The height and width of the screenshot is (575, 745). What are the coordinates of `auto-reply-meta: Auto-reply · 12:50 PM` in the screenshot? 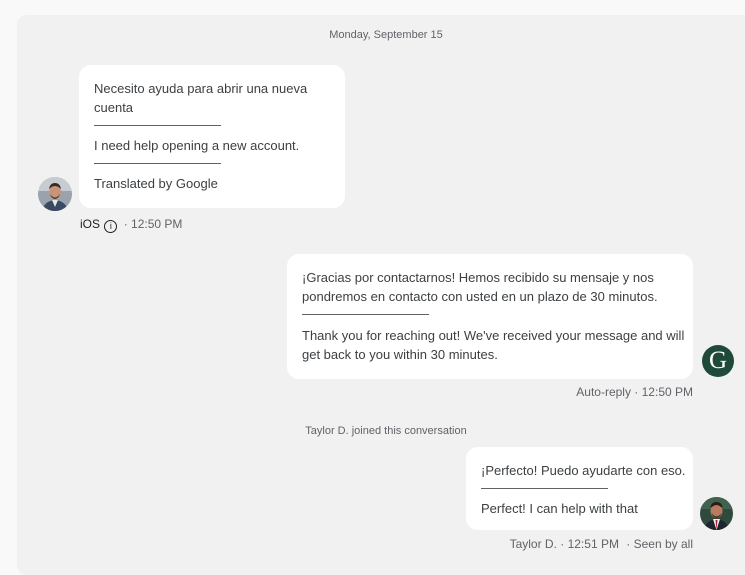 It's located at (634, 392).